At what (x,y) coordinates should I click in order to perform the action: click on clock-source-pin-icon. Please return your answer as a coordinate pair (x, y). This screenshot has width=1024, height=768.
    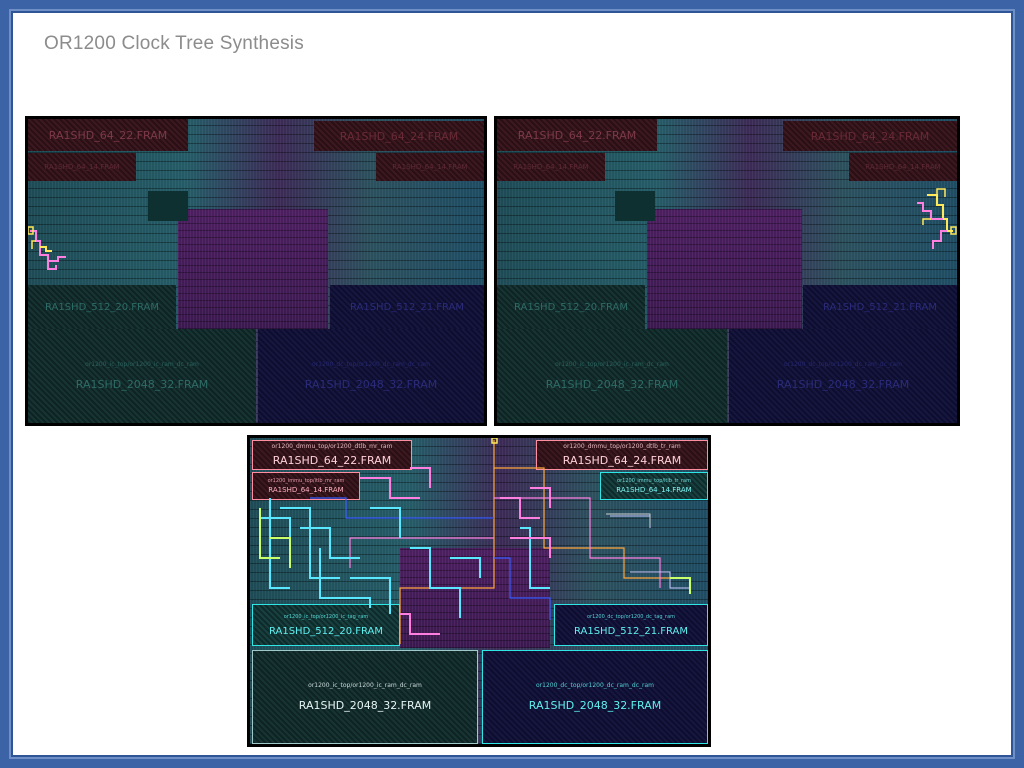
    Looking at the image, I should click on (953, 230).